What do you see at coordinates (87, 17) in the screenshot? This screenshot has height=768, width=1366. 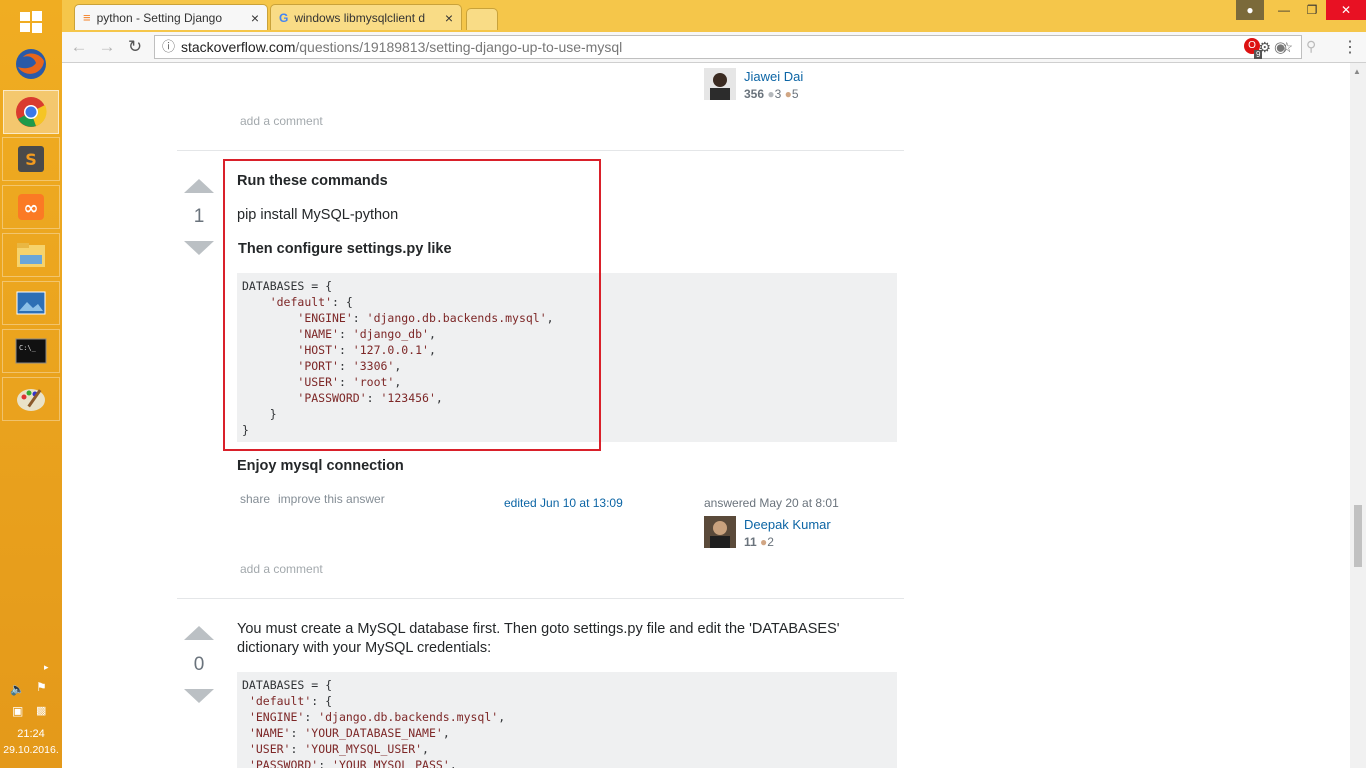 I see `stackoverflow-favicon-icon: ≡` at bounding box center [87, 17].